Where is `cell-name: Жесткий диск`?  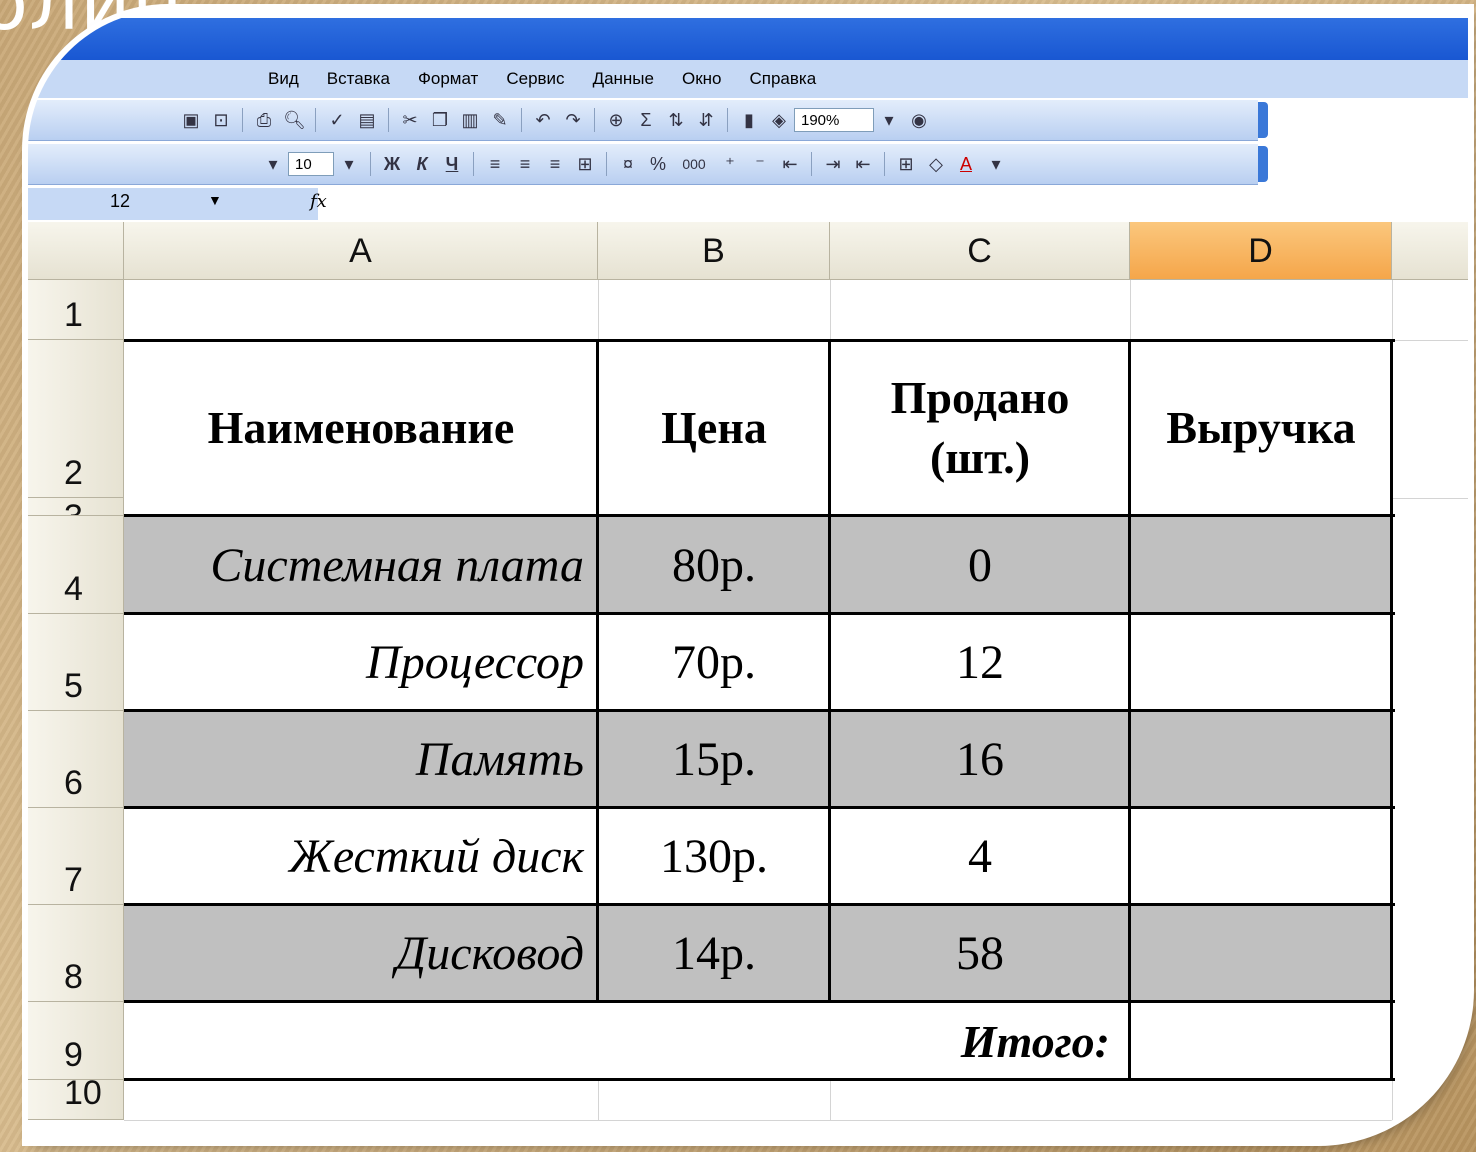 cell-name: Жесткий диск is located at coordinates (361, 856).